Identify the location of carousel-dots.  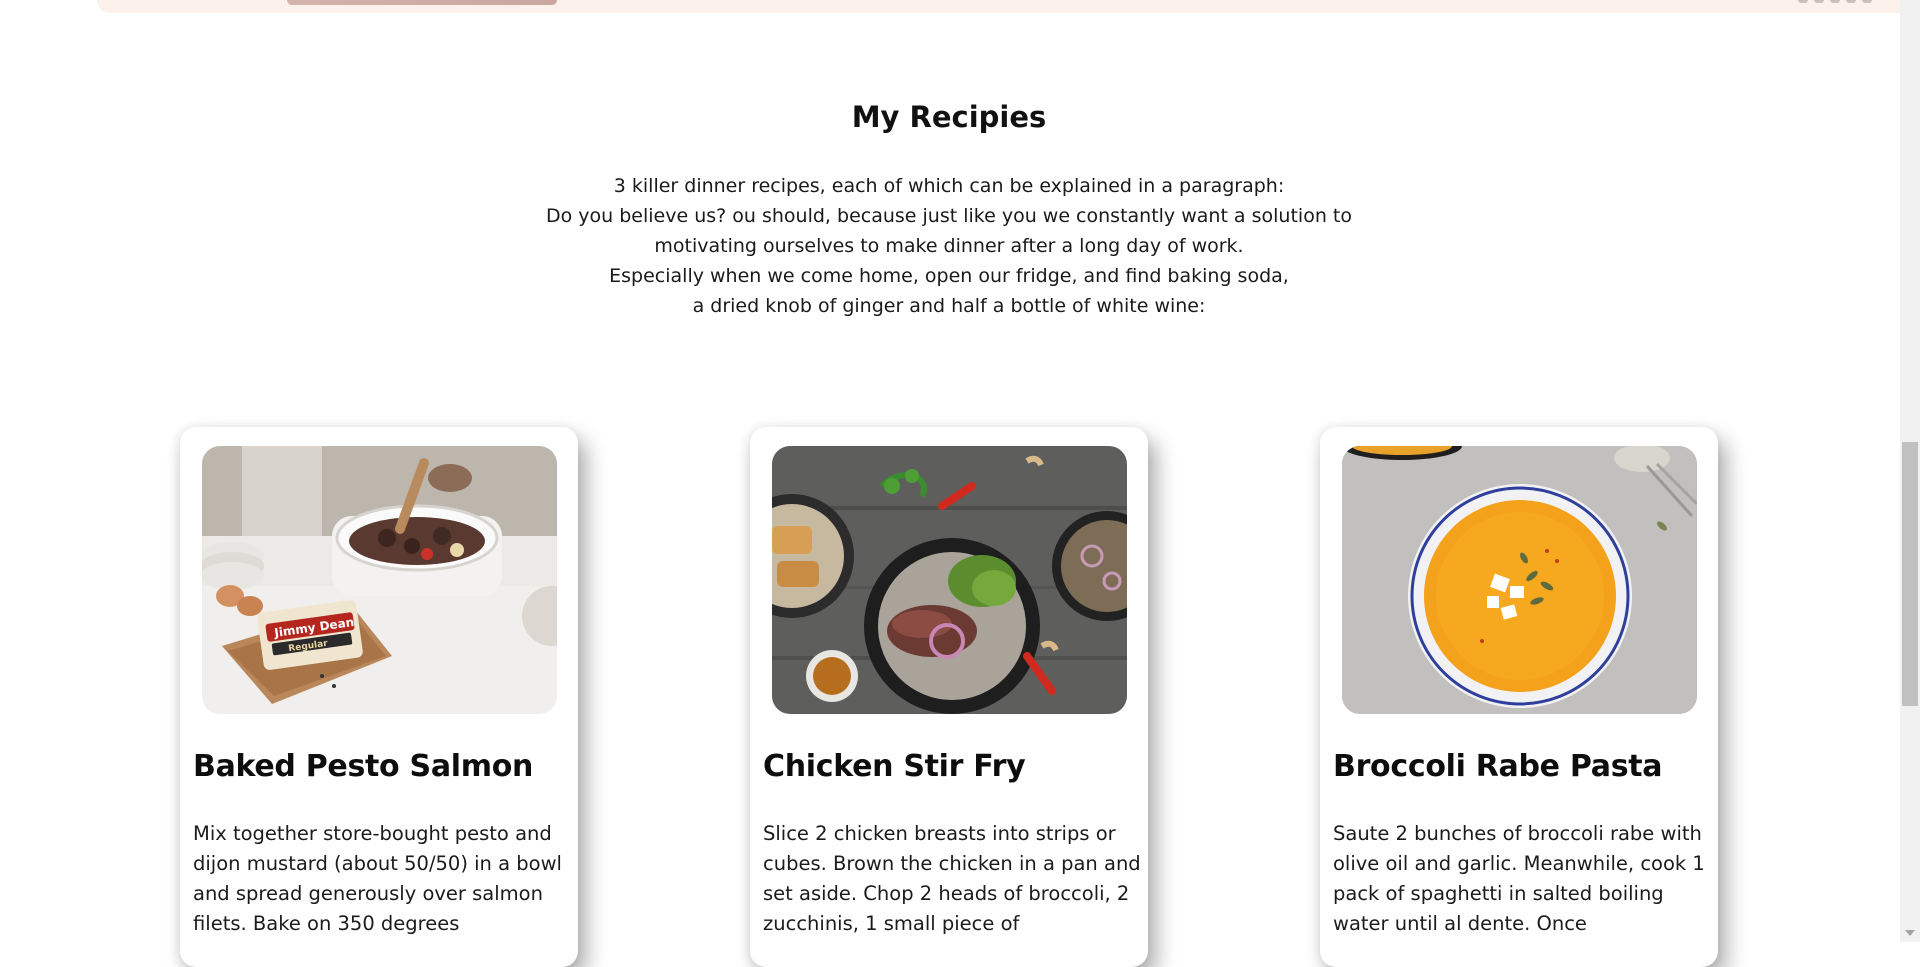
(1835, 2).